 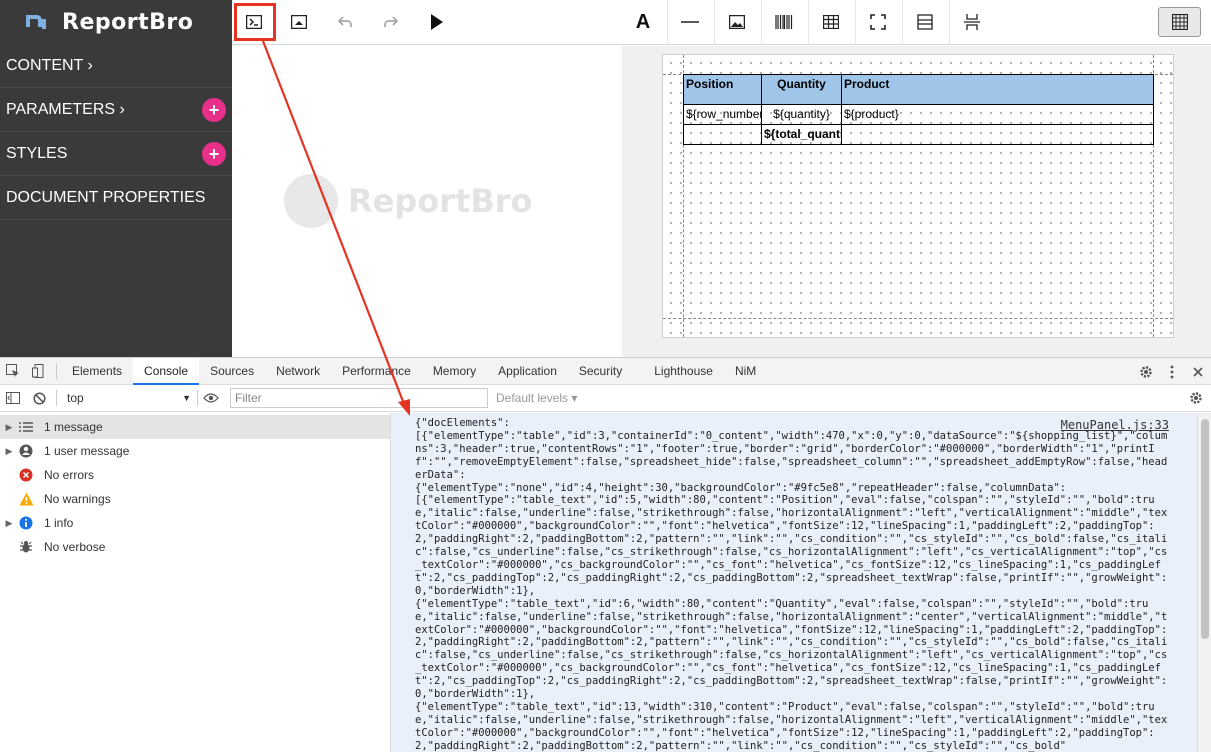 I want to click on sidebar-item-document-properties: DOCUMENT PROPERTIES, so click(x=116, y=198).